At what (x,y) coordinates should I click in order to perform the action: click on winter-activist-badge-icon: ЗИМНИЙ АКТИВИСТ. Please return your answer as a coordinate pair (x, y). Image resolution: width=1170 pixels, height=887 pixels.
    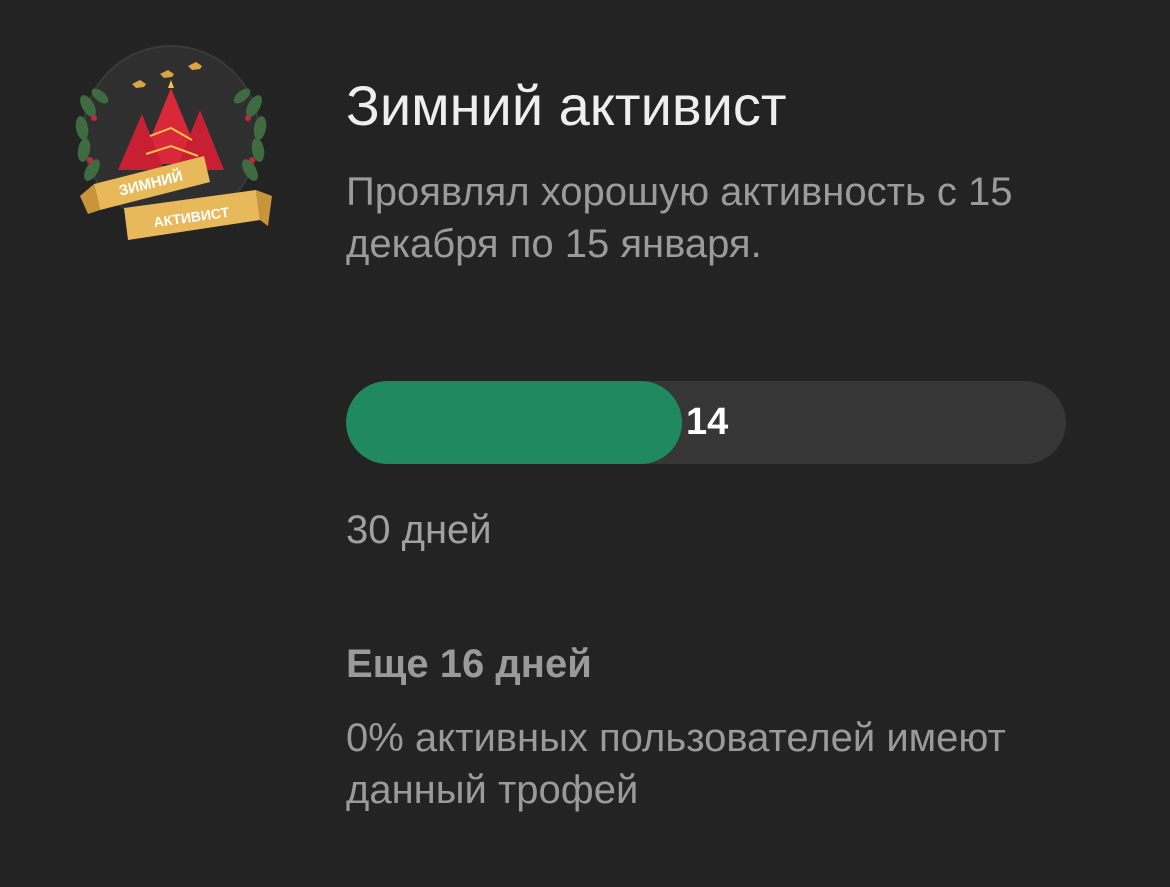
    Looking at the image, I should click on (173, 142).